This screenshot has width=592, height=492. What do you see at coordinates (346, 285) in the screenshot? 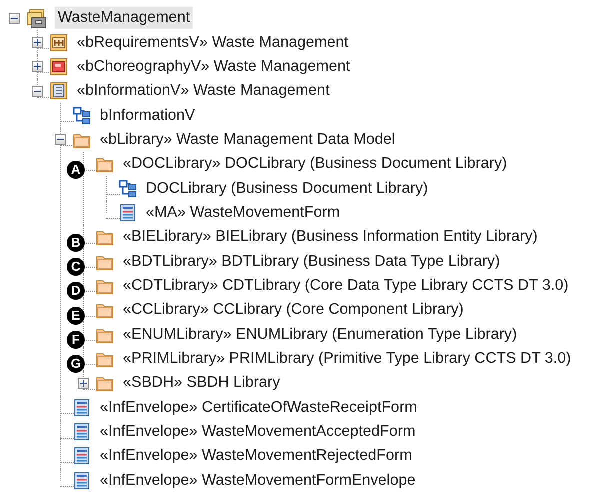
I see `tree-item: «CDTLibrary» CDTLibrary (Core Data Type Library CCTS DT 3.0)` at bounding box center [346, 285].